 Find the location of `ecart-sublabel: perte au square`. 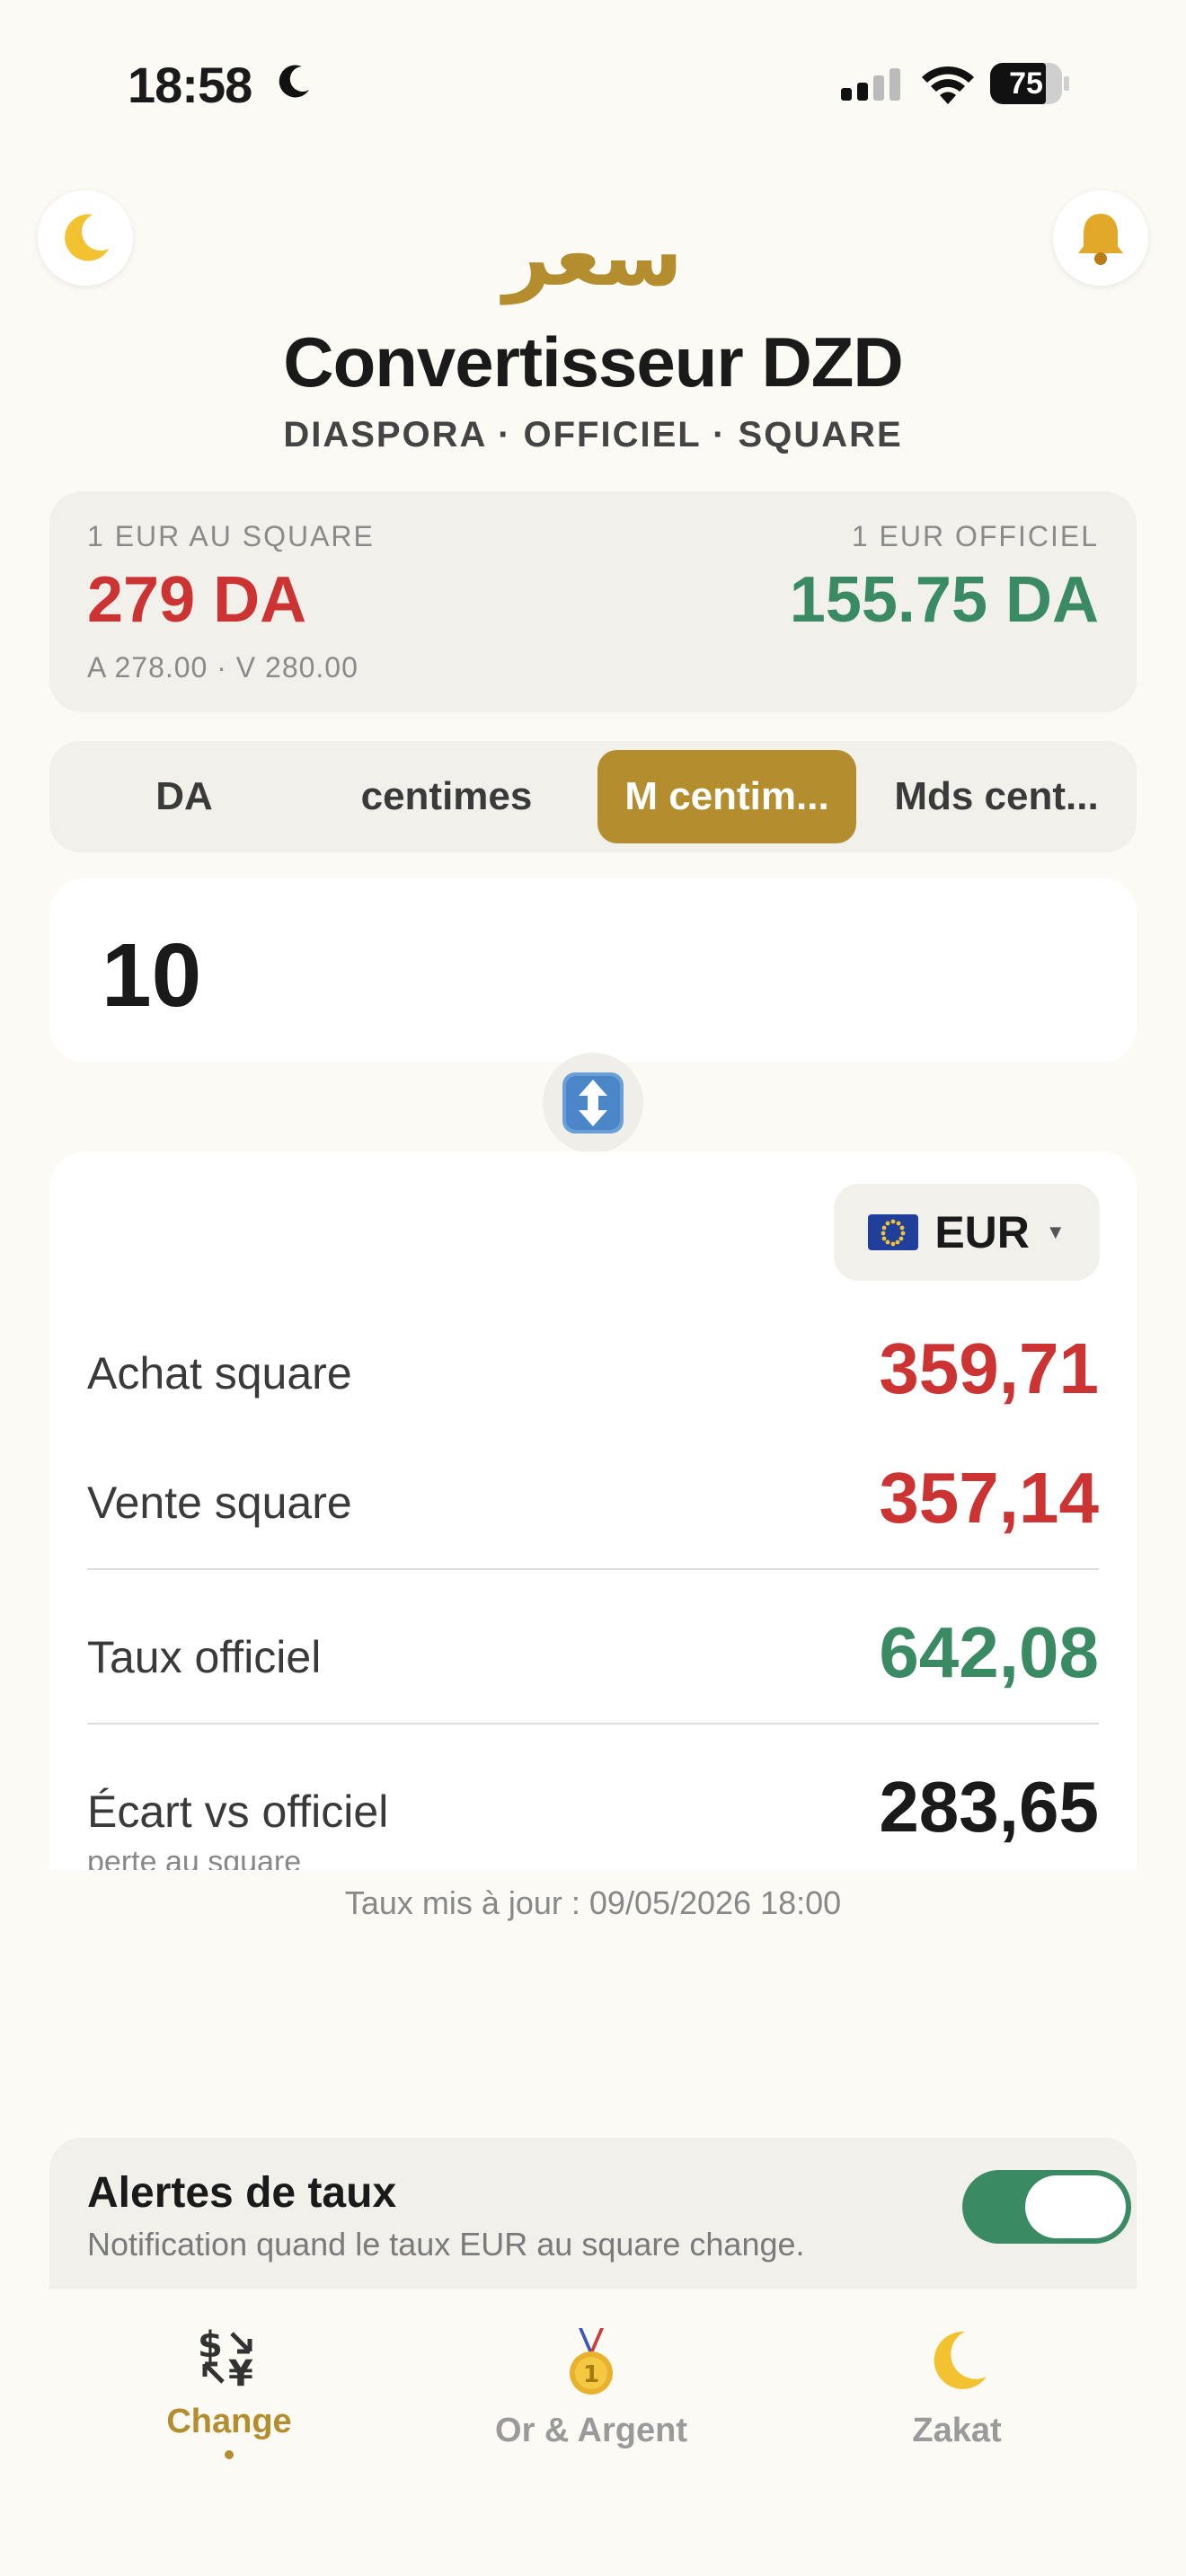

ecart-sublabel: perte au square is located at coordinates (194, 1857).